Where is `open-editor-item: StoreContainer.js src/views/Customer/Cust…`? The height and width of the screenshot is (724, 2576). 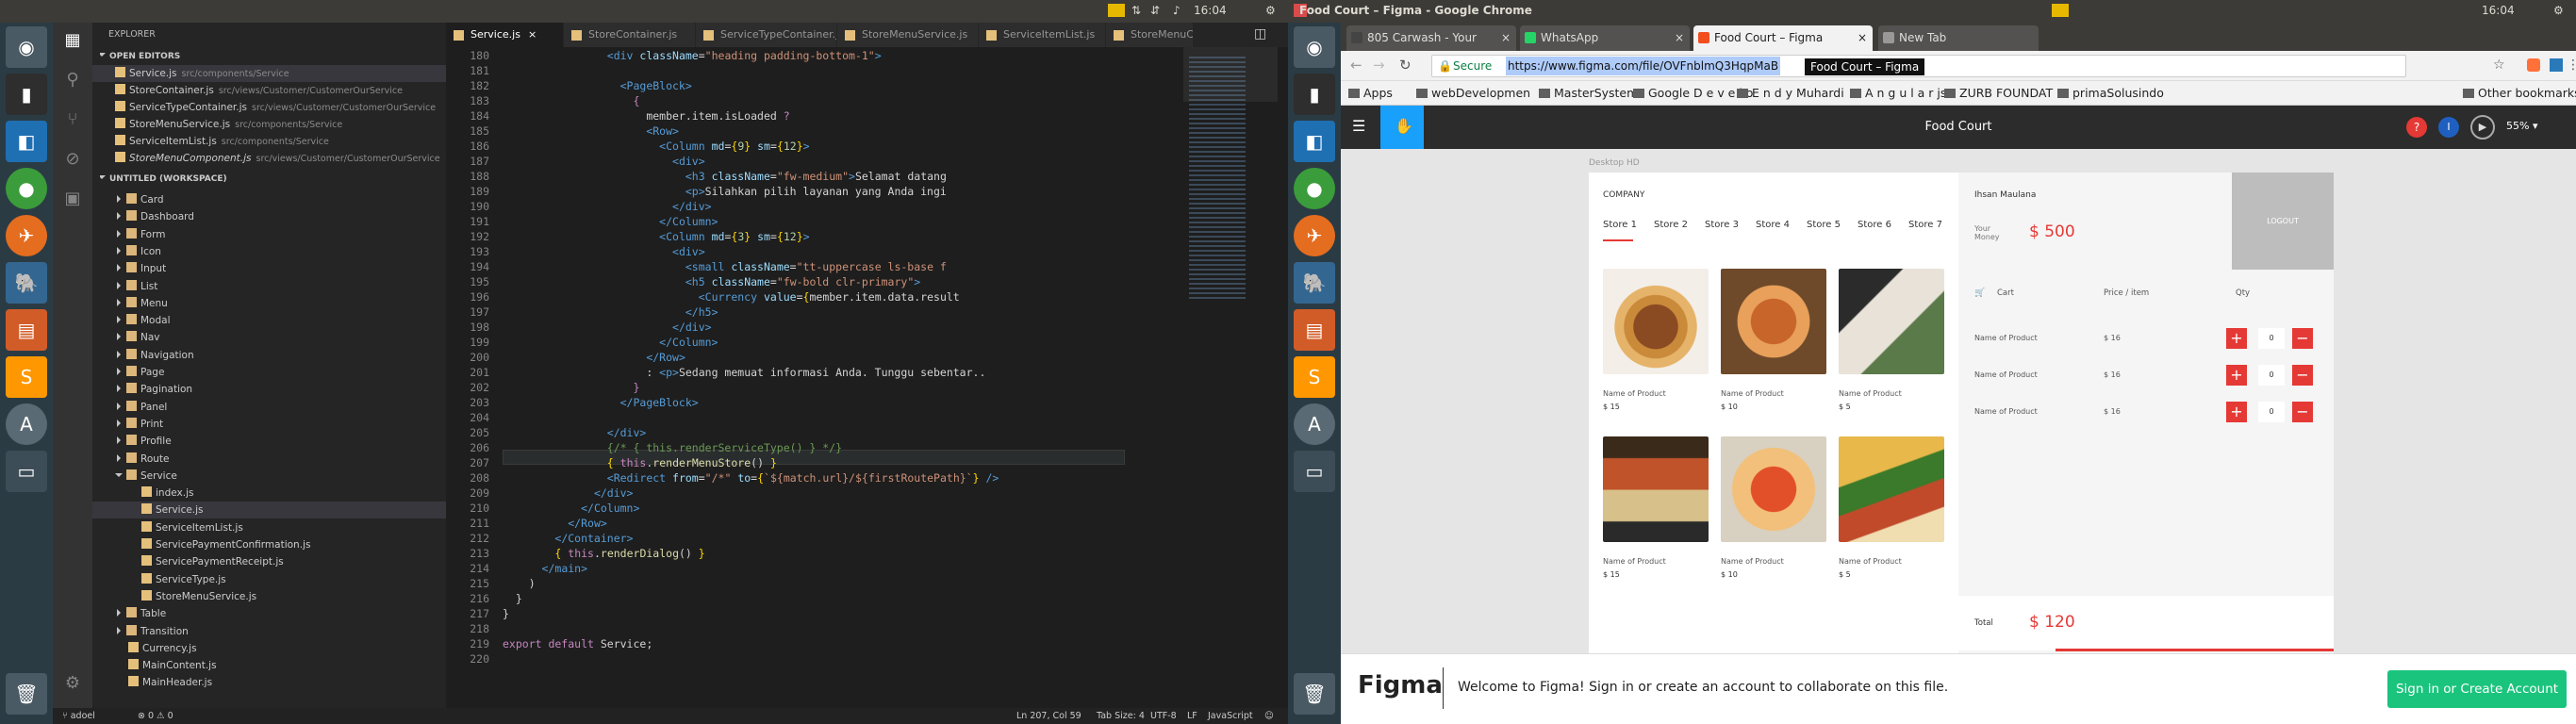 open-editor-item: StoreContainer.js src/views/Customer/Cust… is located at coordinates (269, 90).